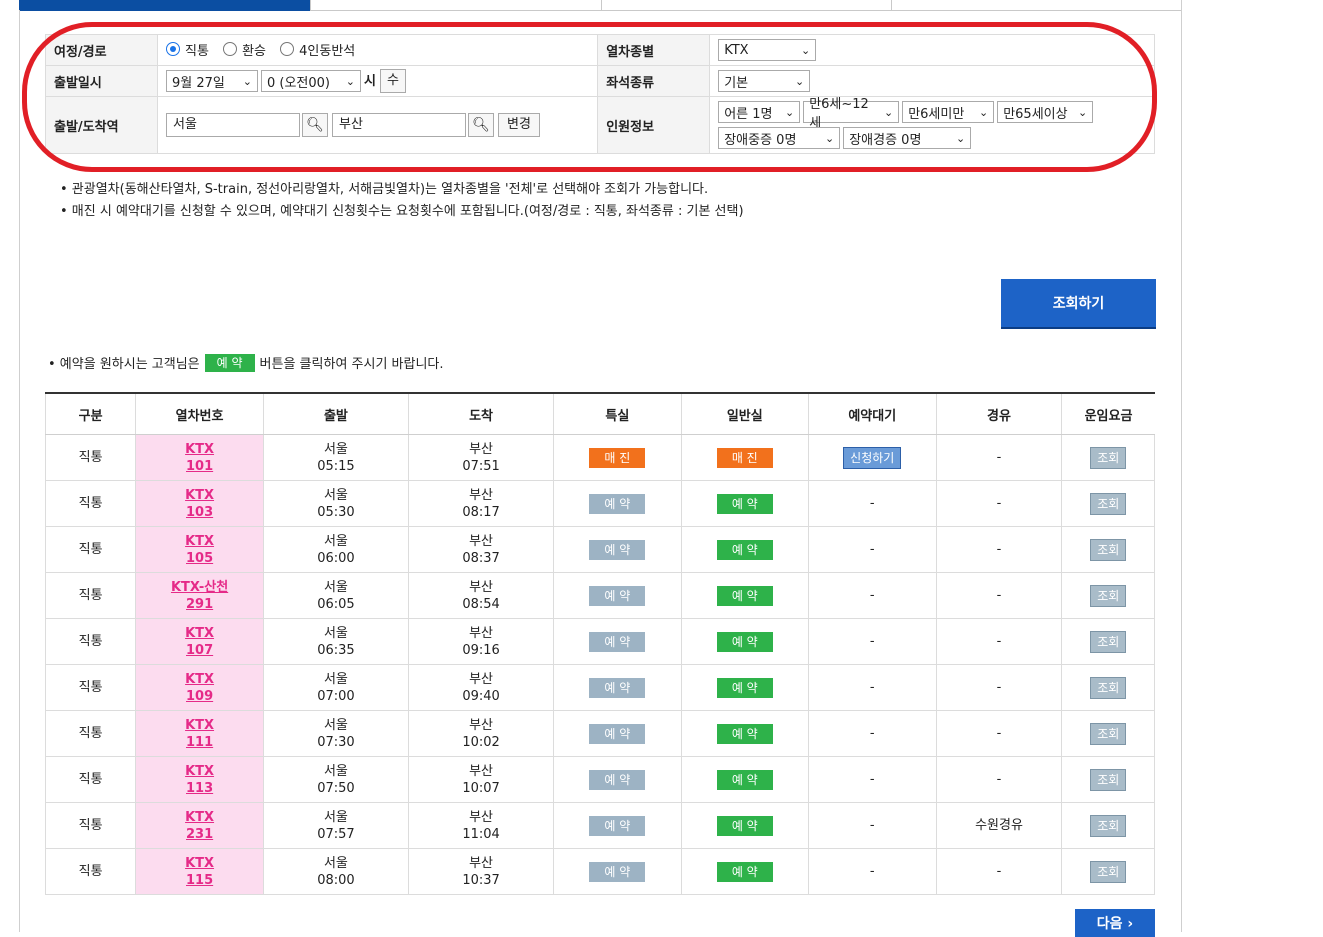 Image resolution: width=1323 pixels, height=937 pixels. What do you see at coordinates (481, 871) in the screenshot?
I see `arrival-cell: 부산 10:37` at bounding box center [481, 871].